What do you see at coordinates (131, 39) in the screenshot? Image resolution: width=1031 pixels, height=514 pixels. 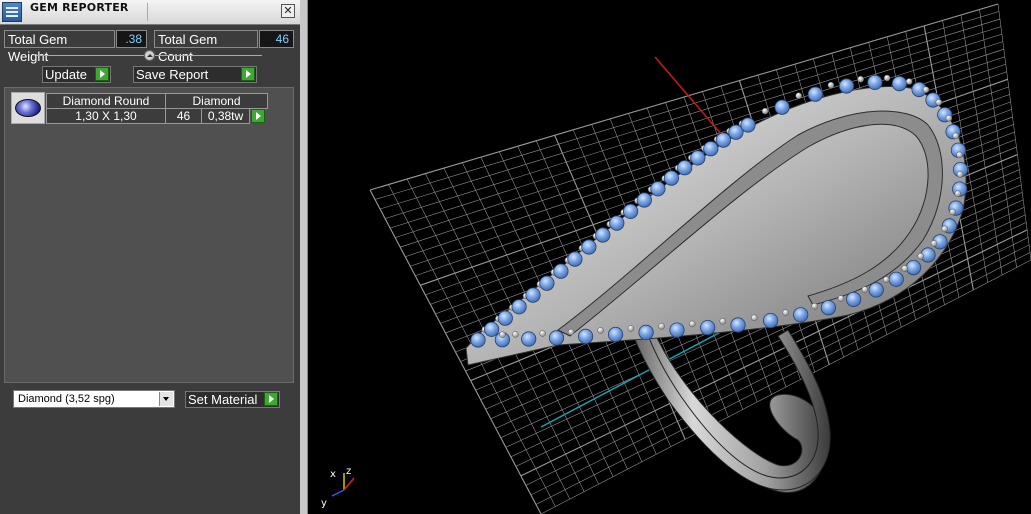 I see `total-gem-weight-value: .38` at bounding box center [131, 39].